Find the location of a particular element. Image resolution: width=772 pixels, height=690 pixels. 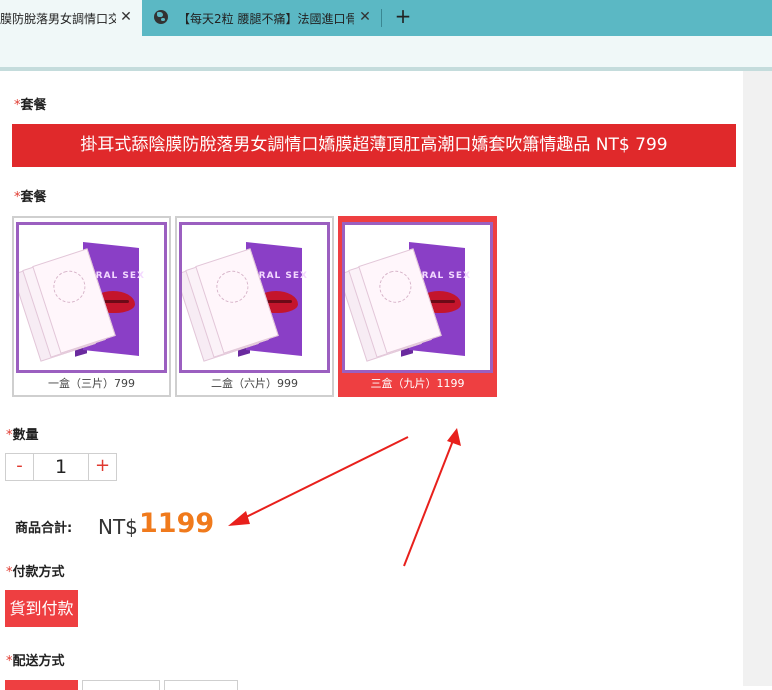

package-option-2: ORAL SEX 二盒（六片）999 is located at coordinates (254, 306).